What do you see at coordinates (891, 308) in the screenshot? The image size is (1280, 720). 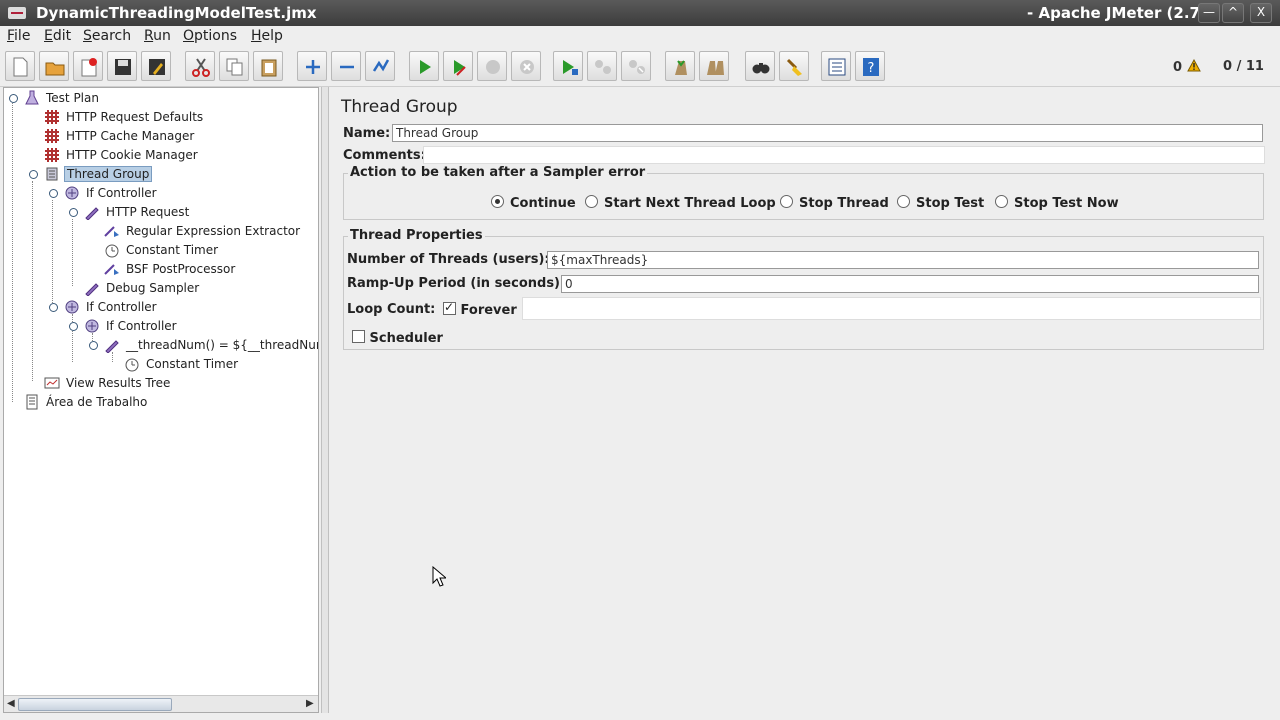 I see `loop-count-field` at bounding box center [891, 308].